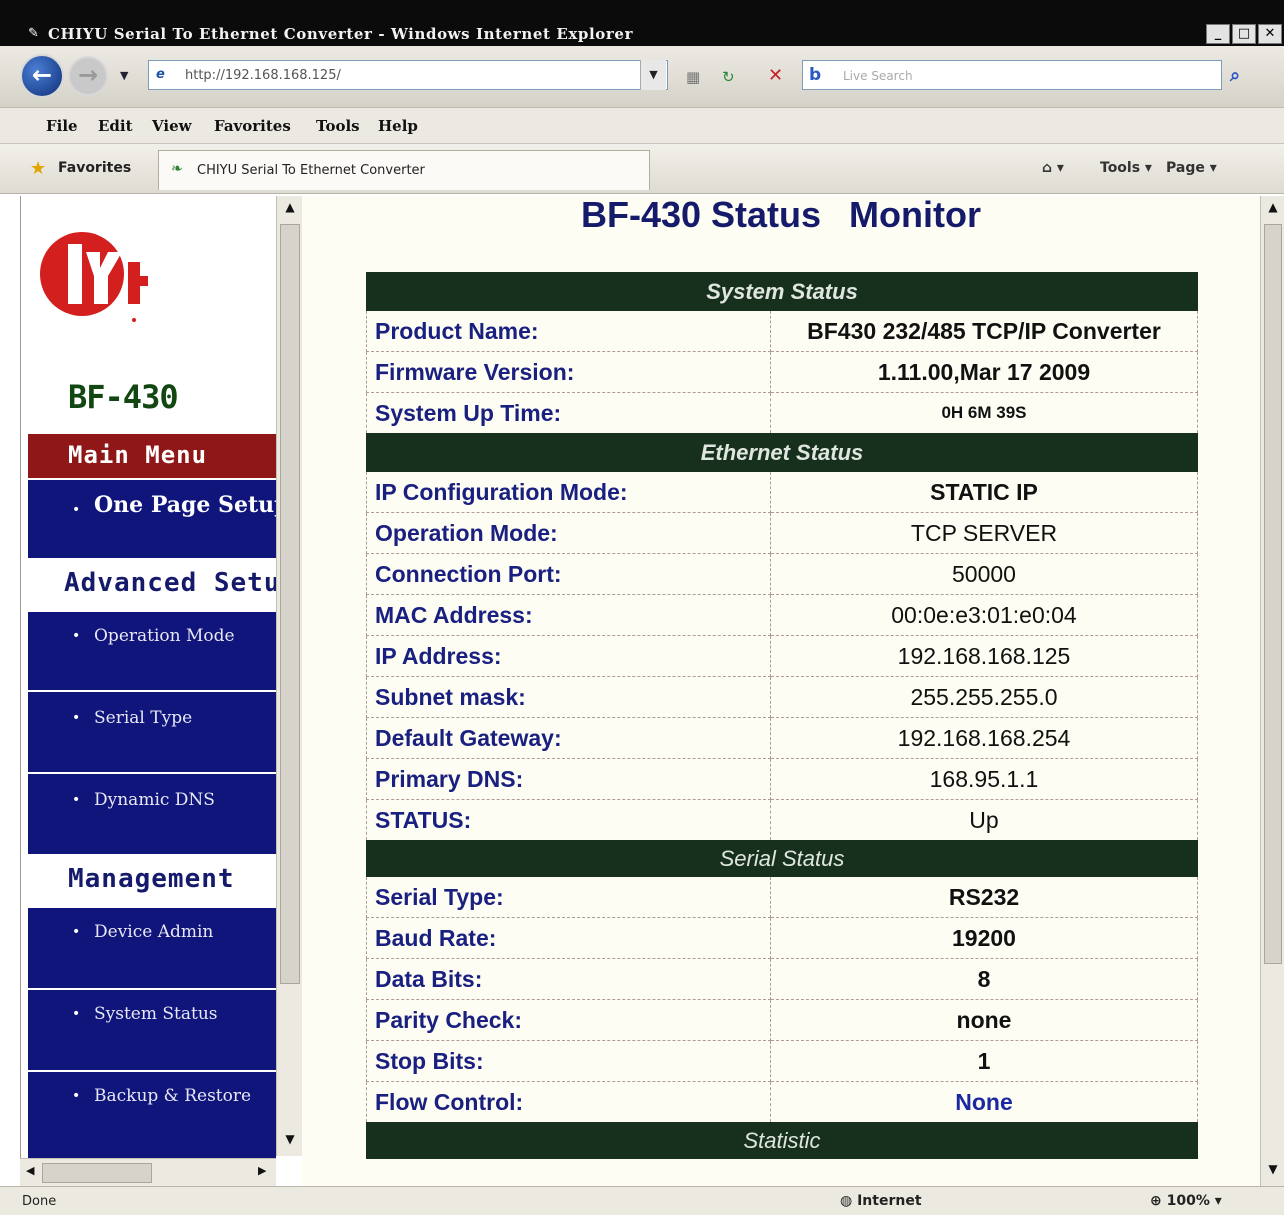  I want to click on row-label: System Up Time:, so click(568, 413).